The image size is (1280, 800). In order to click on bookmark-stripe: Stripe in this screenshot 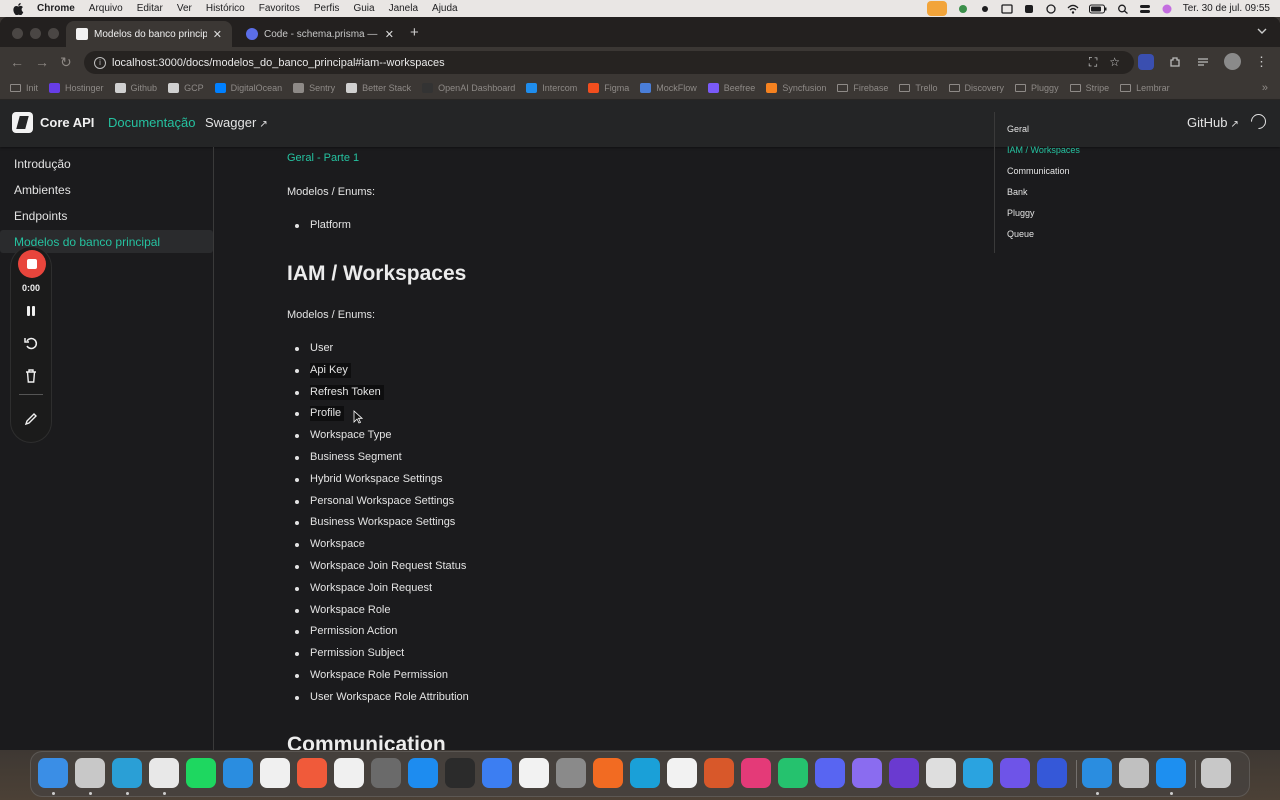, I will do `click(1089, 88)`.